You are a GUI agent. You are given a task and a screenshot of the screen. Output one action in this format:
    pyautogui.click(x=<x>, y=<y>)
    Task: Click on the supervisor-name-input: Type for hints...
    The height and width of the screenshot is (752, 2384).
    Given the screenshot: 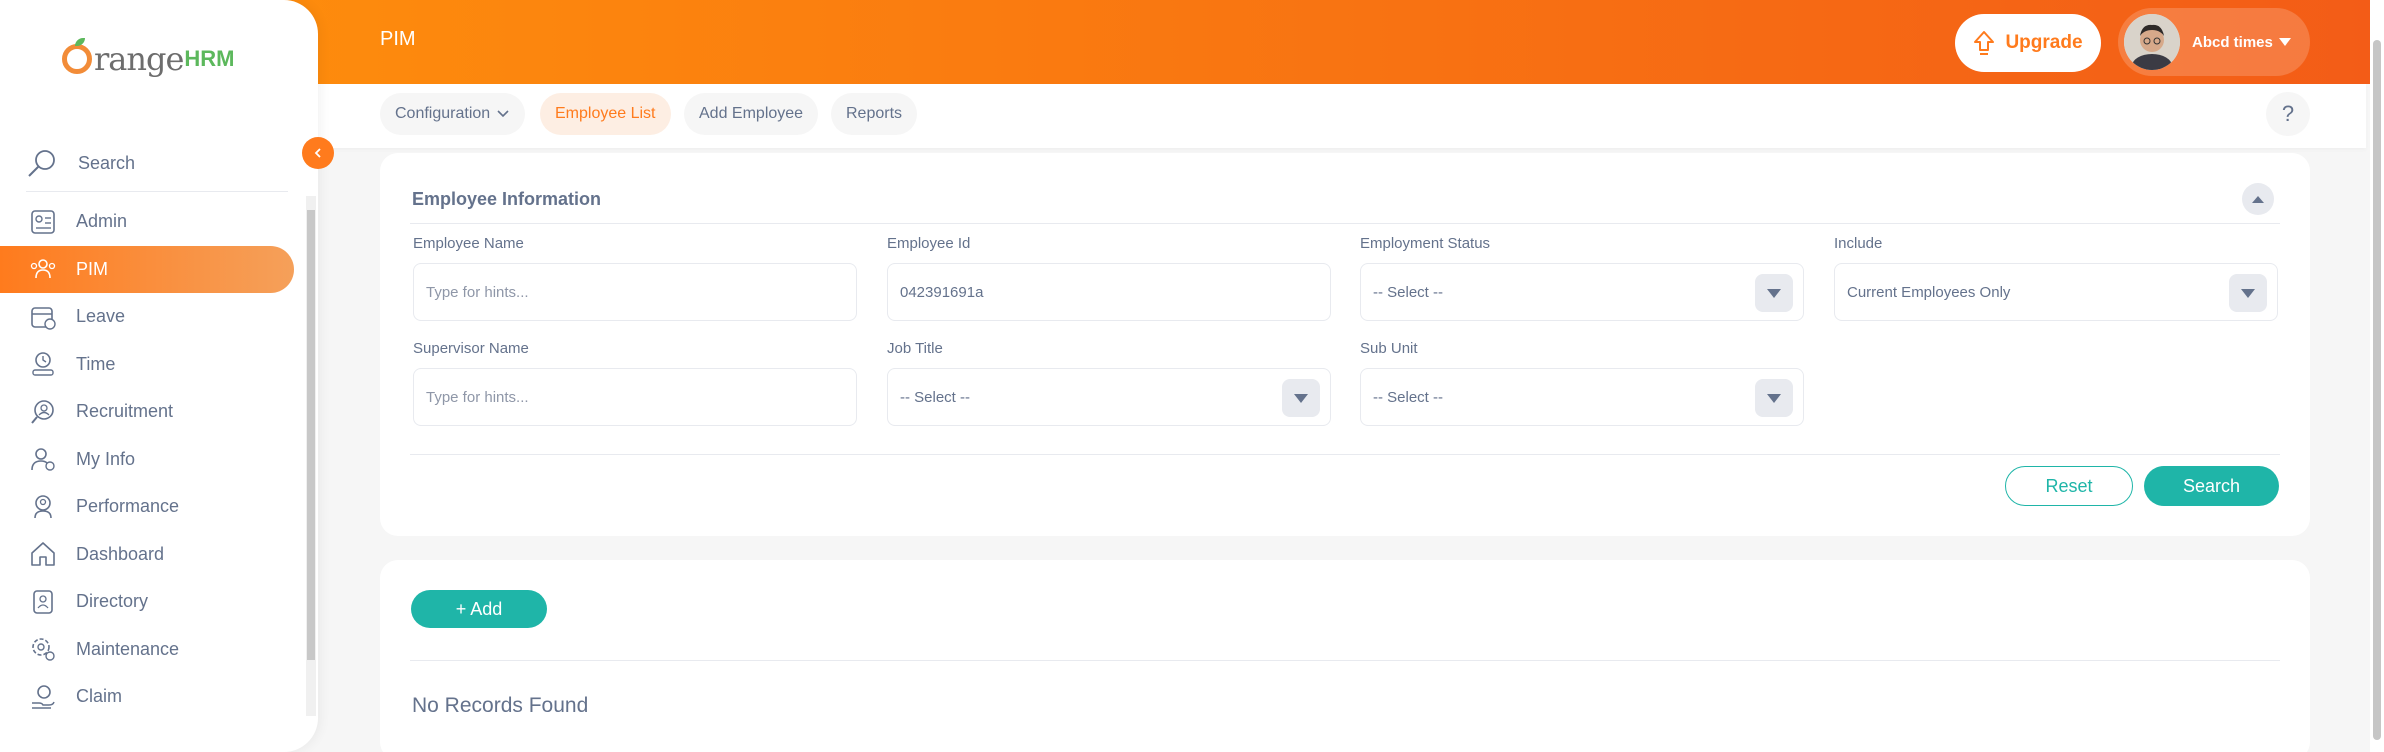 What is the action you would take?
    pyautogui.click(x=635, y=397)
    